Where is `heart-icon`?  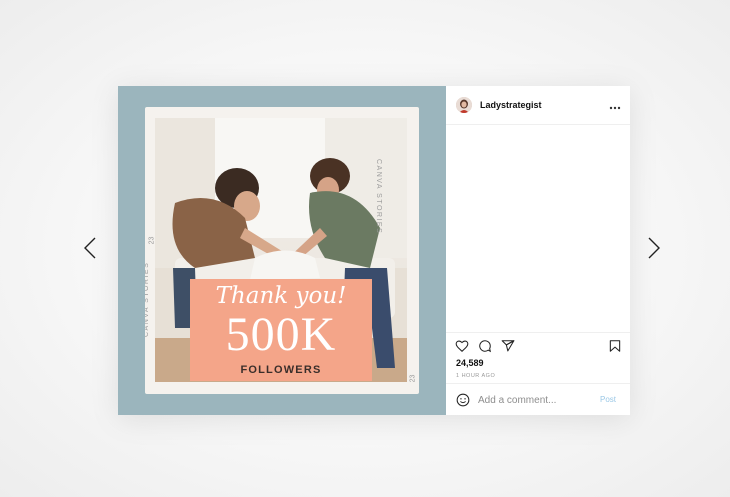 heart-icon is located at coordinates (462, 346).